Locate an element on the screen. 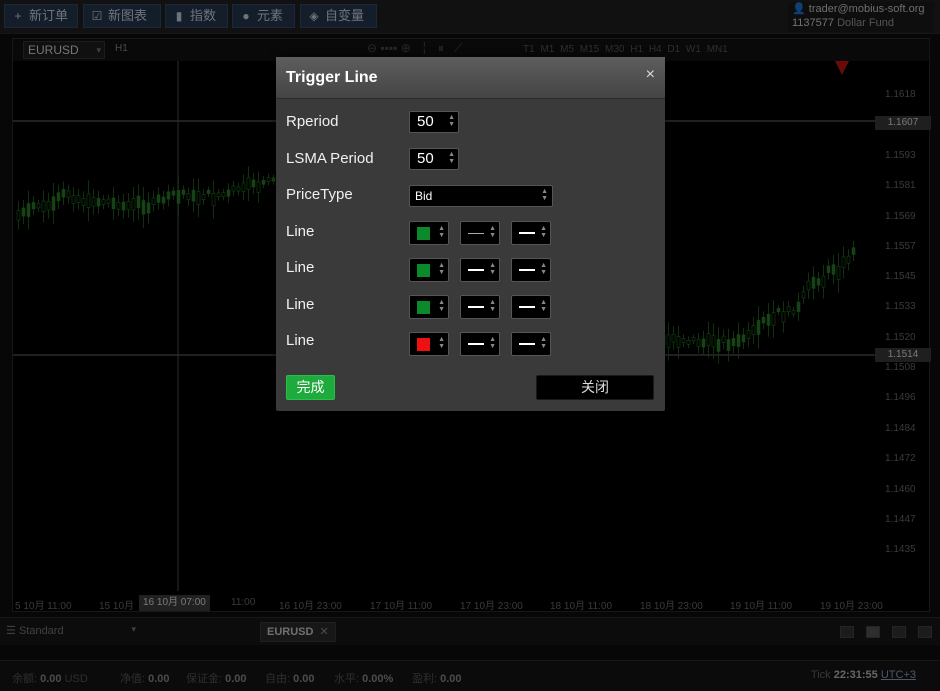 The width and height of the screenshot is (940, 691). rperiod-label: Rperiod is located at coordinates (312, 121).